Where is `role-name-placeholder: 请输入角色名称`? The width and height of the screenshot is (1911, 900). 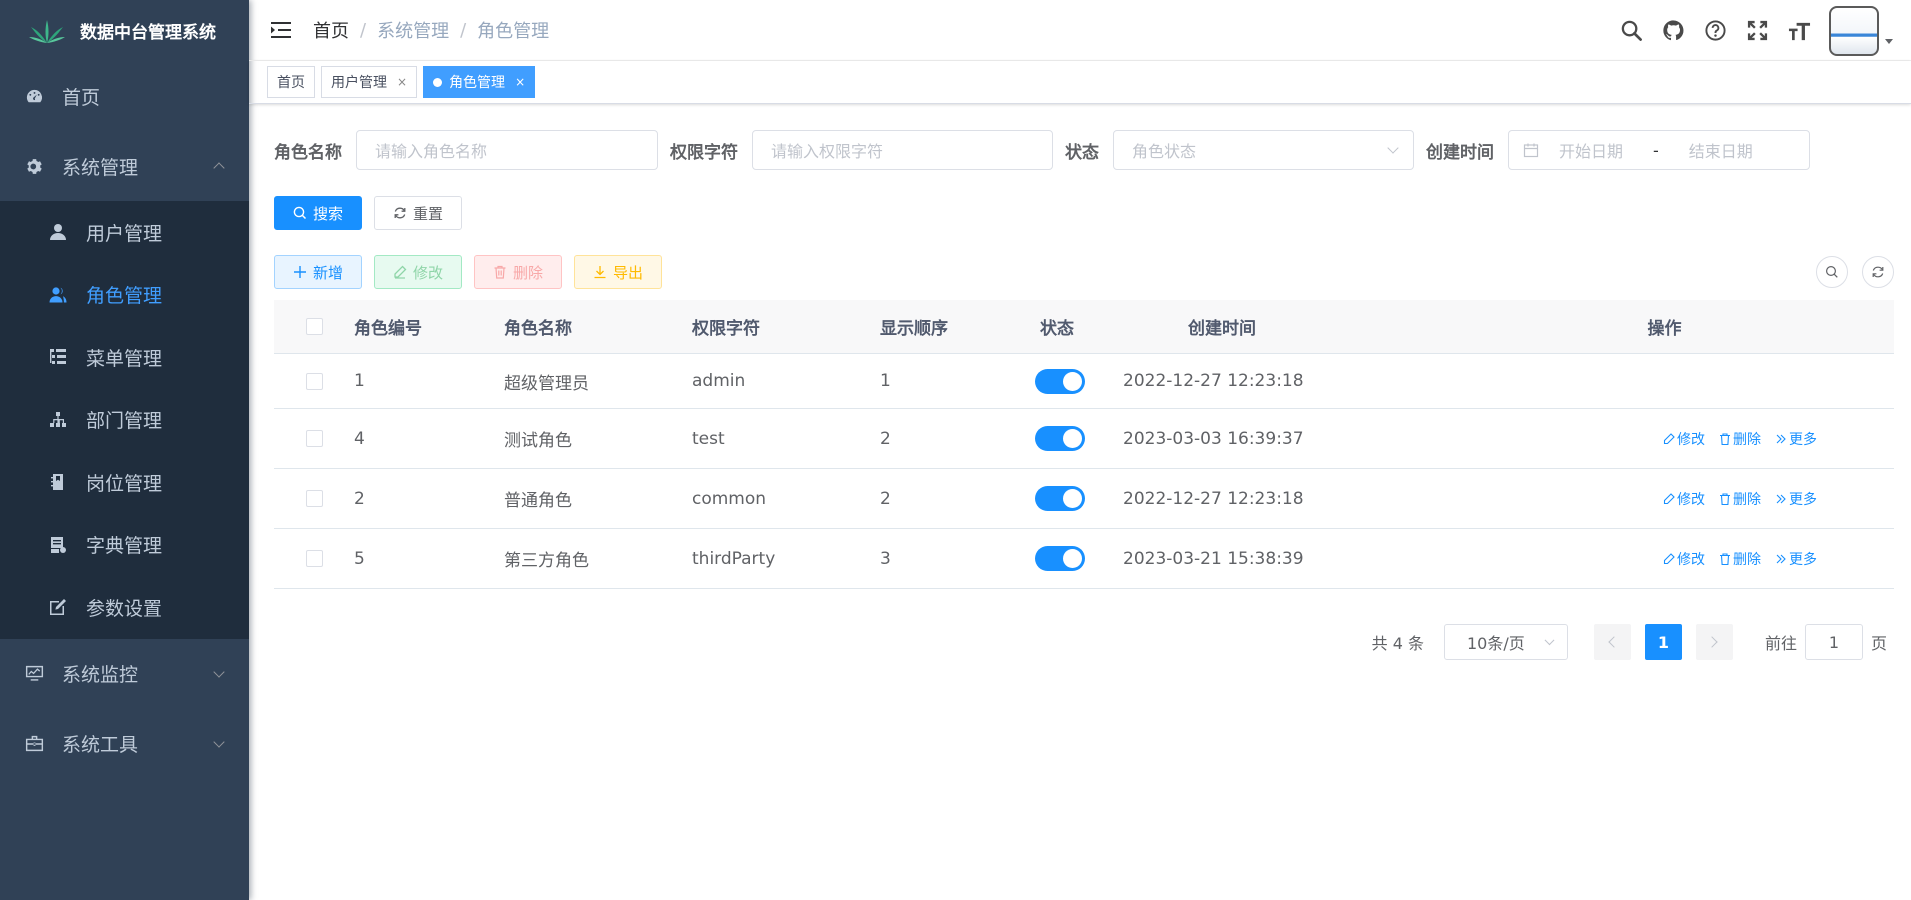
role-name-placeholder: 请输入角色名称 is located at coordinates (431, 151).